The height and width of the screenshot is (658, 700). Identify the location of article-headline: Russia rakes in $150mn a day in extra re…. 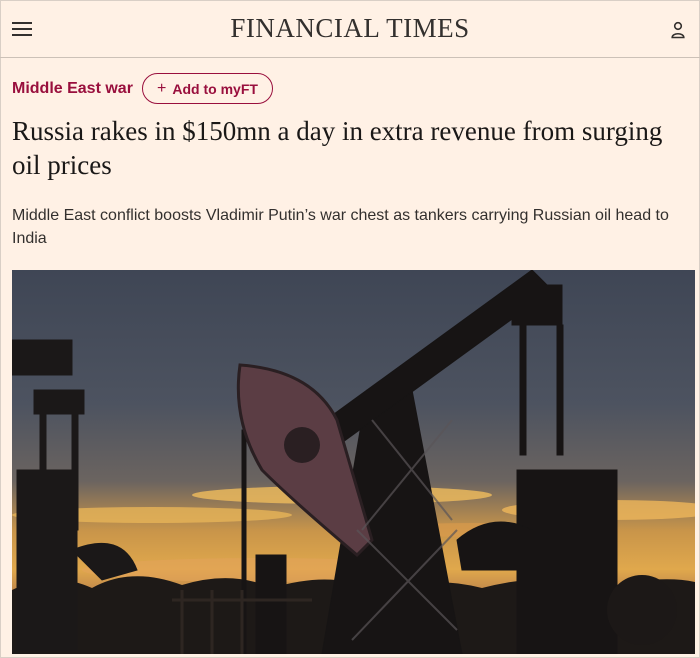
(337, 148).